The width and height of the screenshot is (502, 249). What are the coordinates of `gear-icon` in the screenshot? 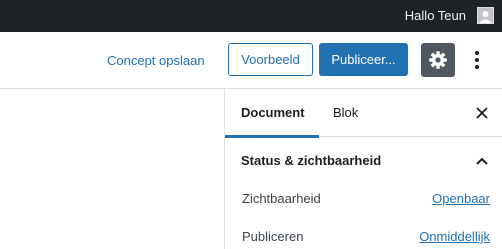 It's located at (438, 60).